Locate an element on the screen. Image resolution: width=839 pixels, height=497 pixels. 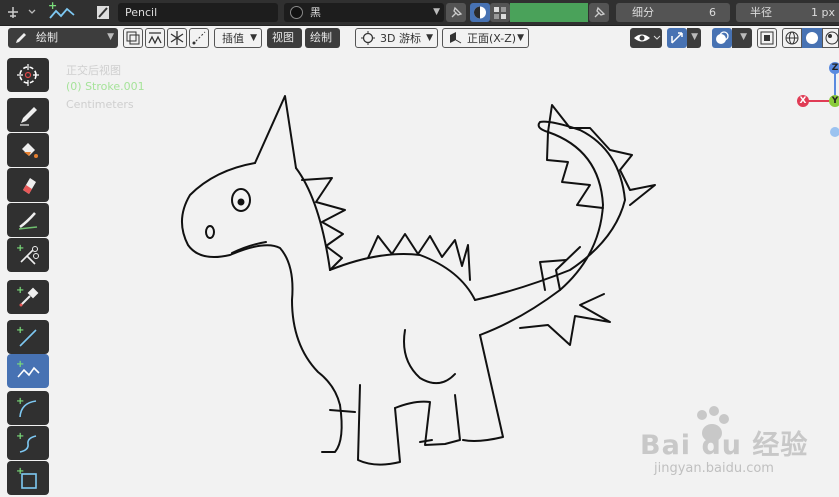
watermark-brand: Bai du 经验 is located at coordinates (724, 445).